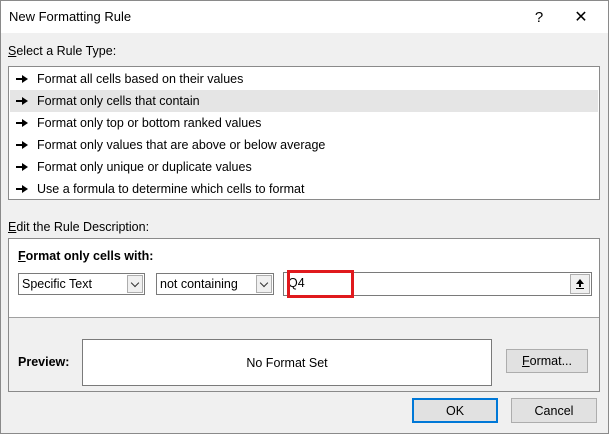 The image size is (609, 434). What do you see at coordinates (539, 17) in the screenshot?
I see `help-icon: ?` at bounding box center [539, 17].